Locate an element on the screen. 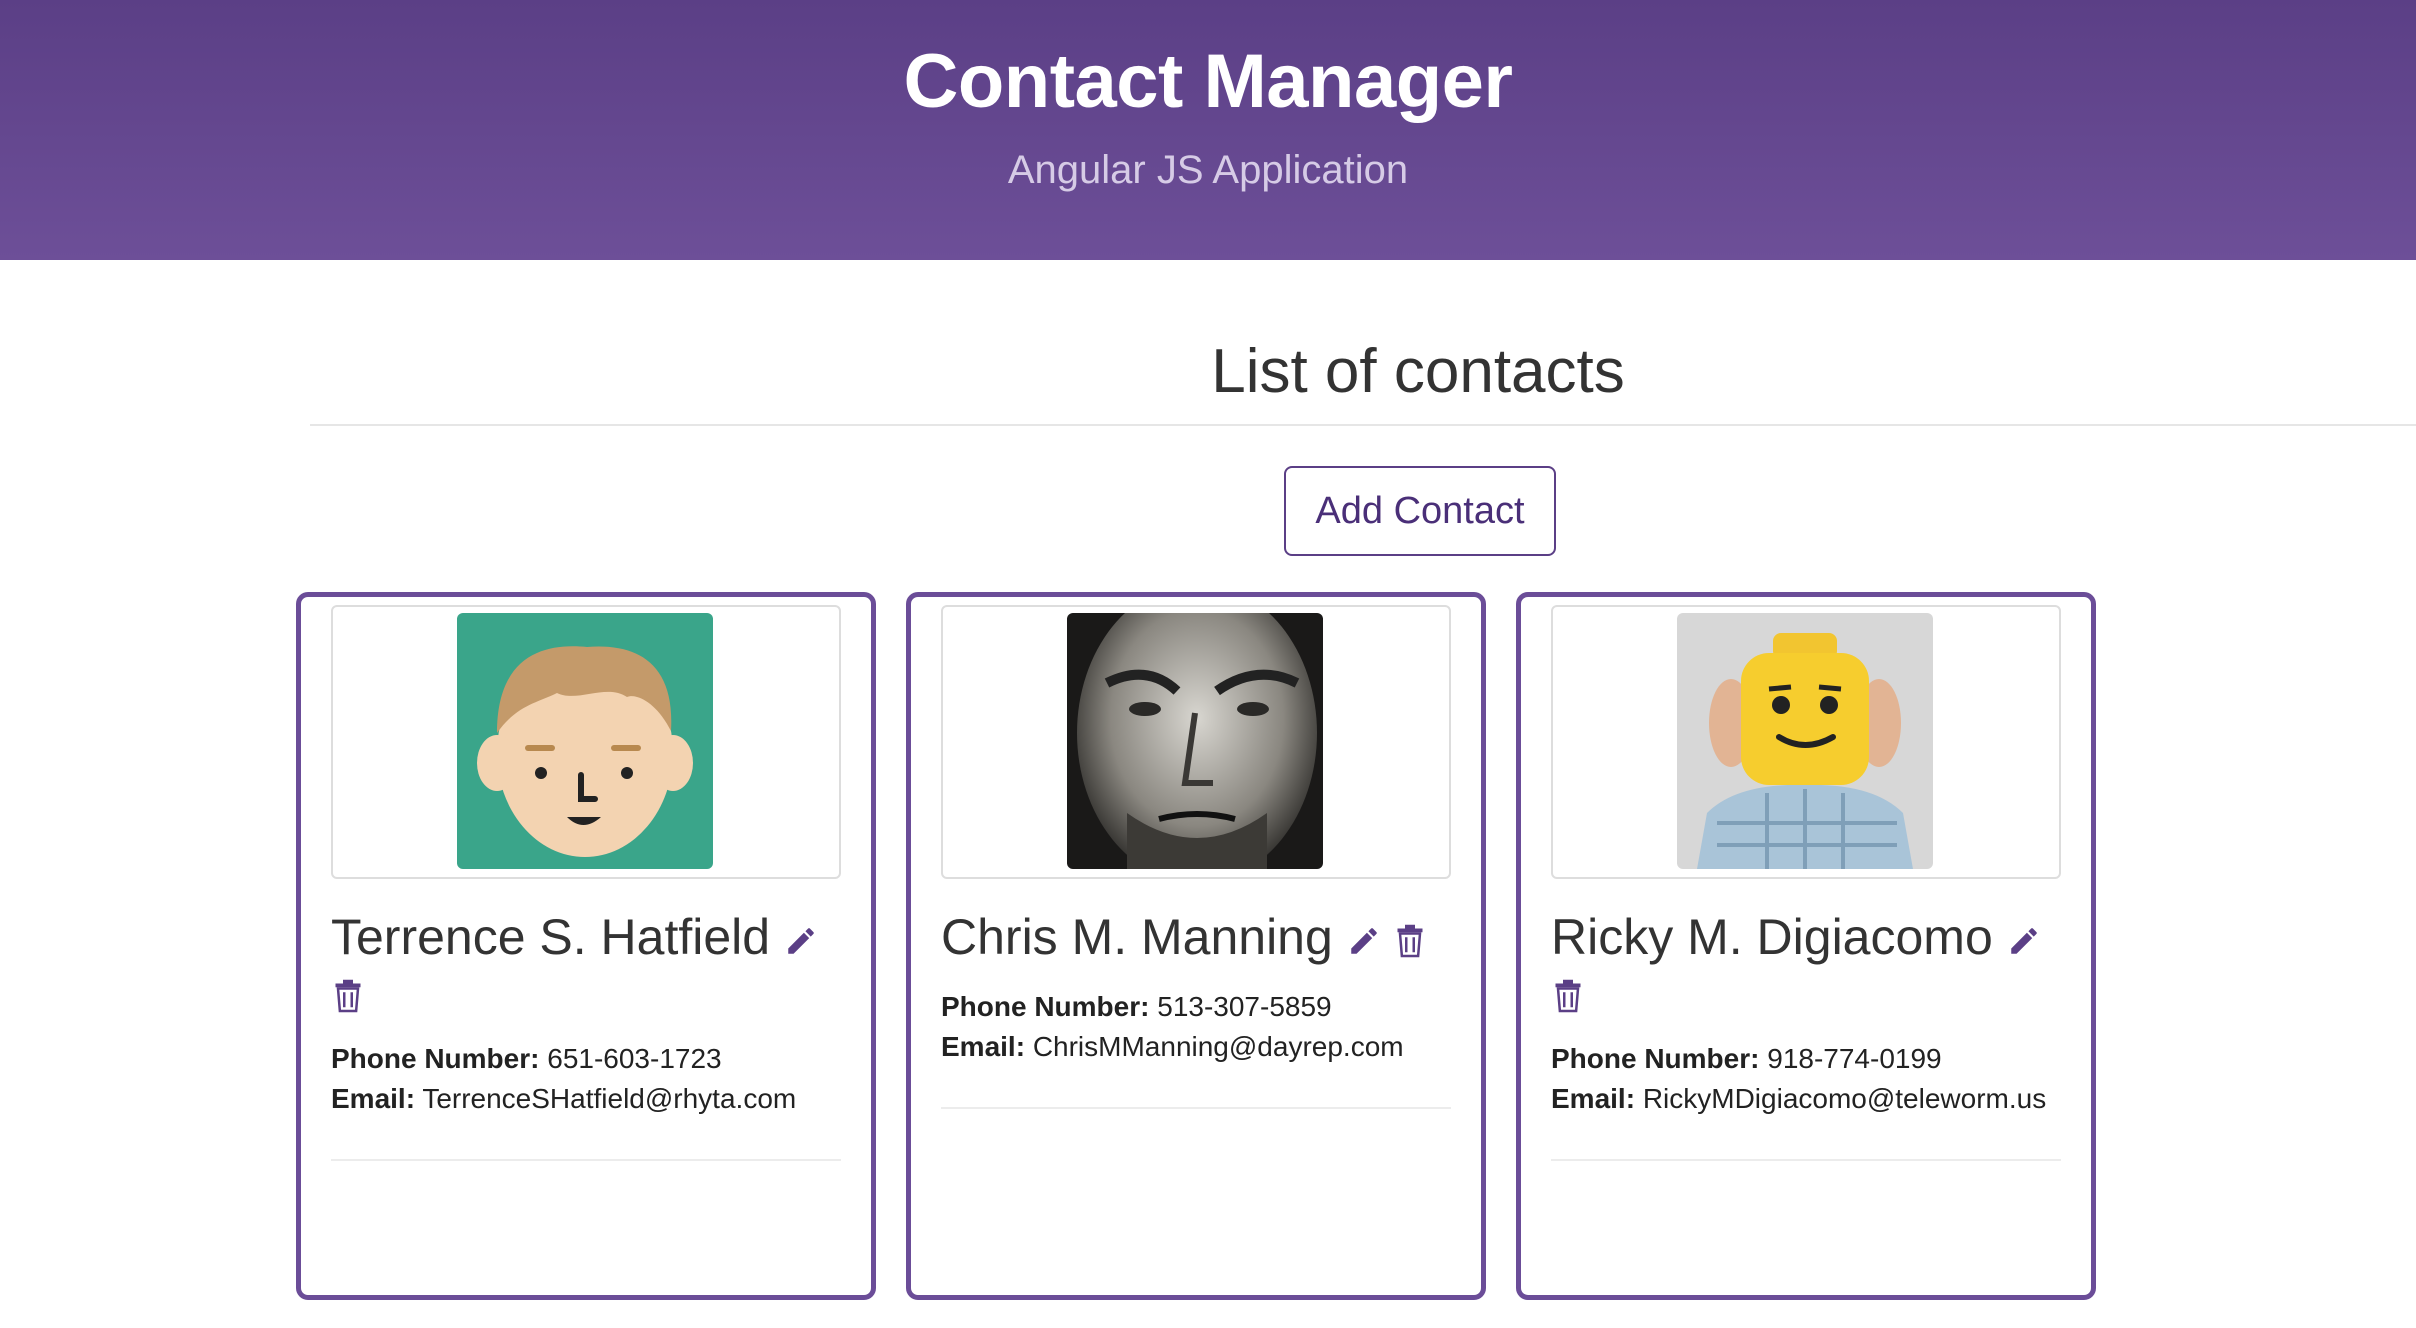 The width and height of the screenshot is (2416, 1328). contact-name-row: Terrence S. Hatfield is located at coordinates (591, 937).